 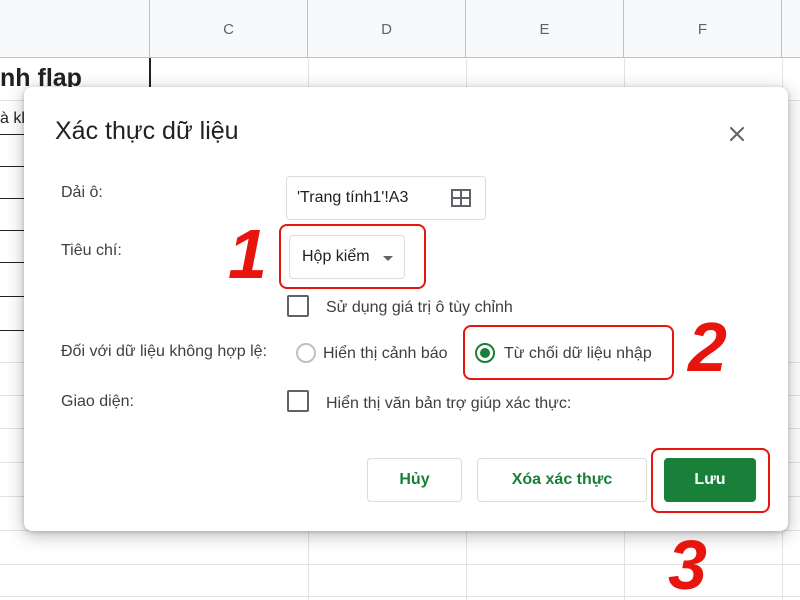 What do you see at coordinates (387, 29) in the screenshot?
I see `column-header-d: D` at bounding box center [387, 29].